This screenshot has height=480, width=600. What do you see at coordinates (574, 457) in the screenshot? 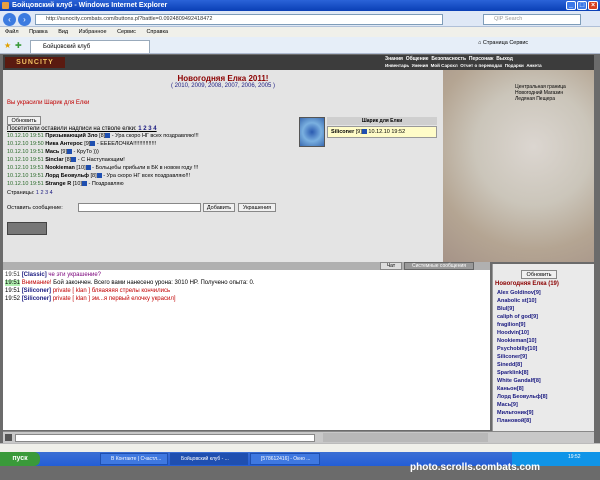
I see `clock: 19:52` at bounding box center [574, 457].